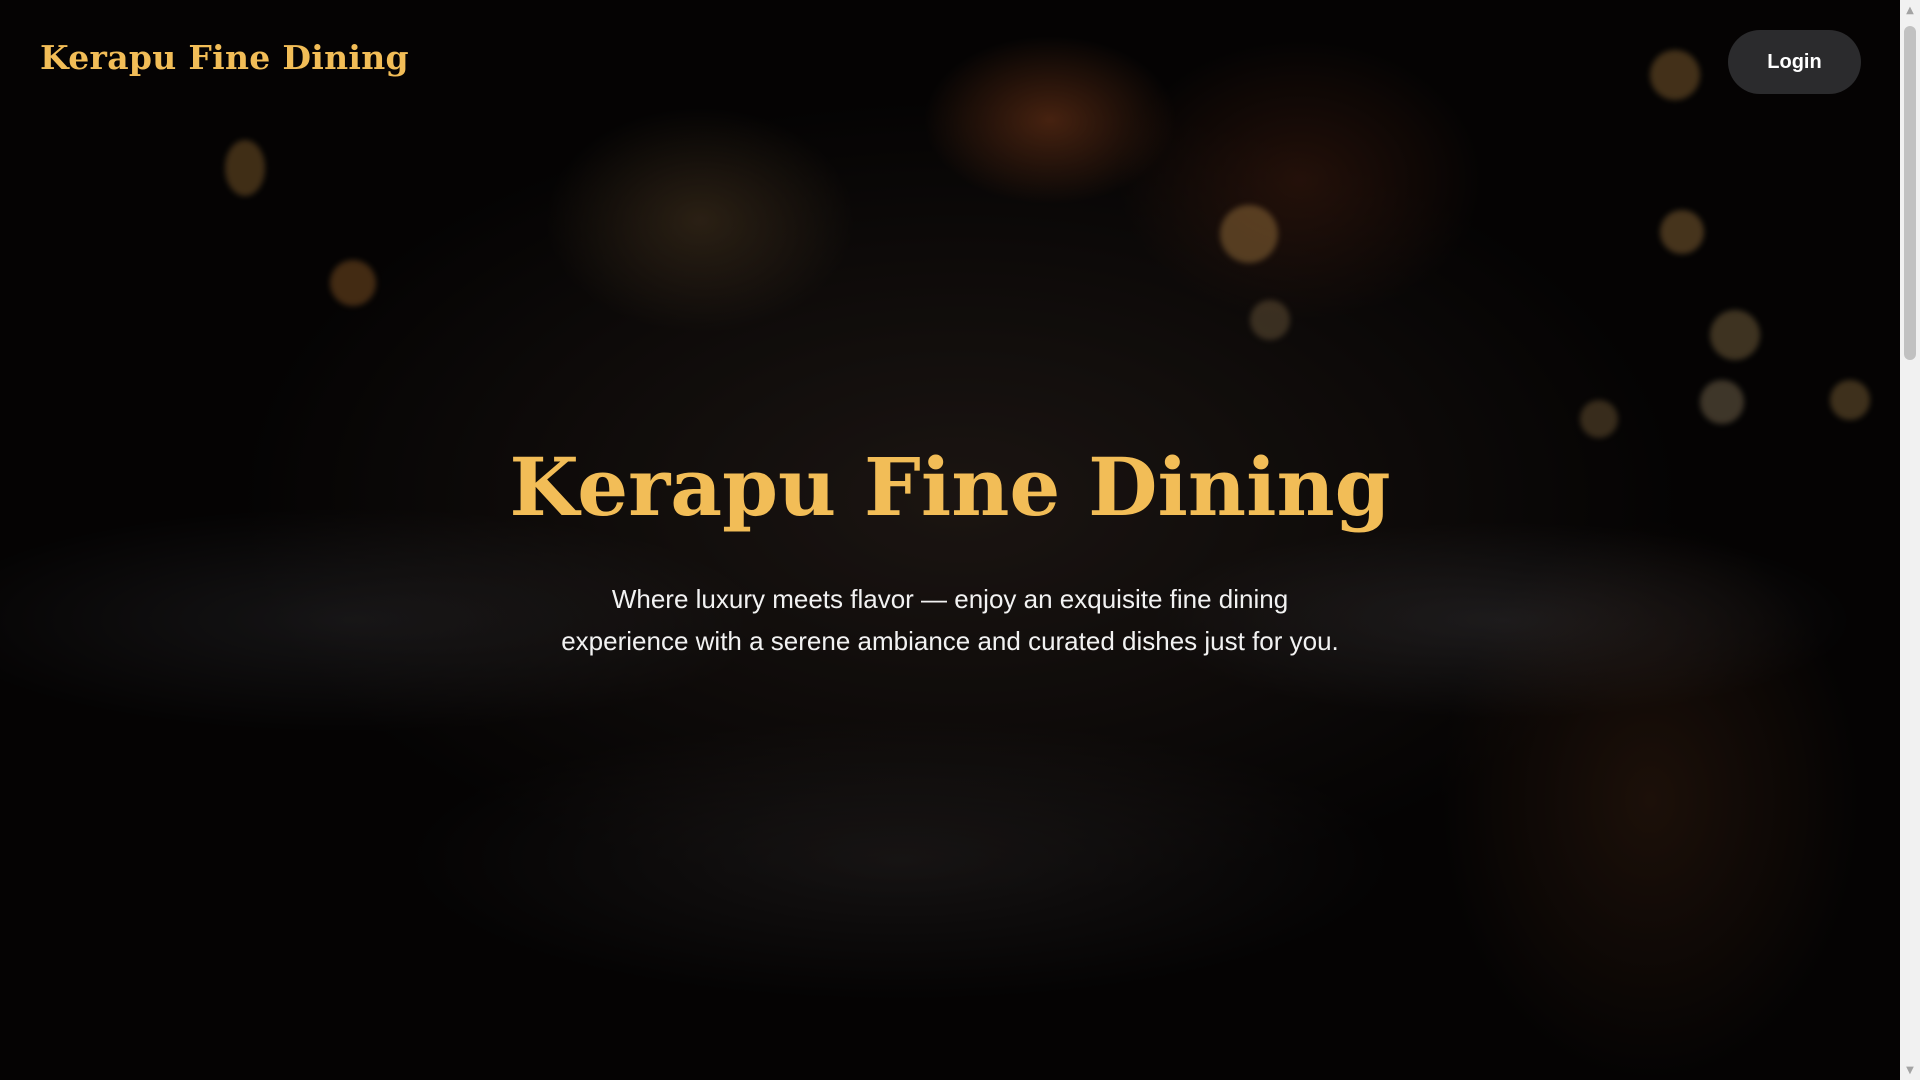  Describe the element at coordinates (224, 57) in the screenshot. I see `brand-logo-text: Kerapu Fine Dining` at that location.